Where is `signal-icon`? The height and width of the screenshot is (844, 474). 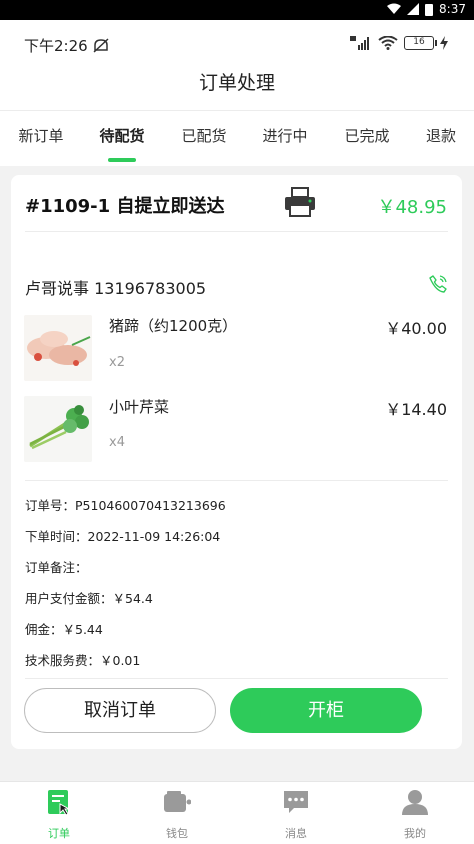
signal-icon is located at coordinates (413, 9).